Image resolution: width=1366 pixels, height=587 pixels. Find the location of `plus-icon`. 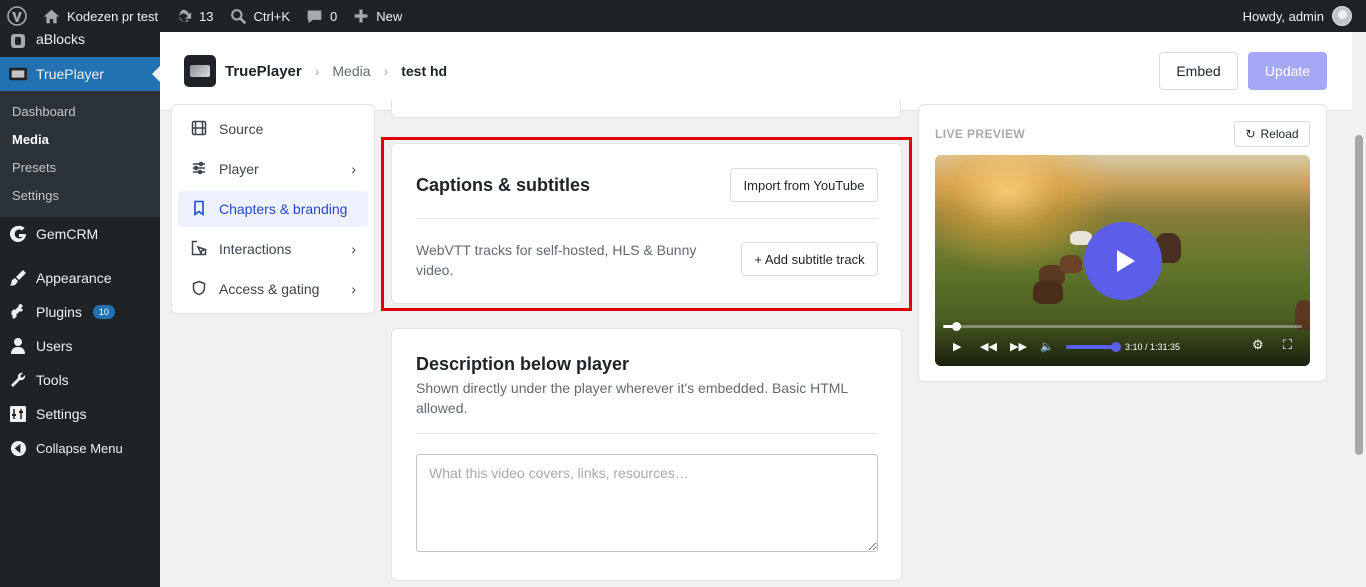

plus-icon is located at coordinates (361, 16).